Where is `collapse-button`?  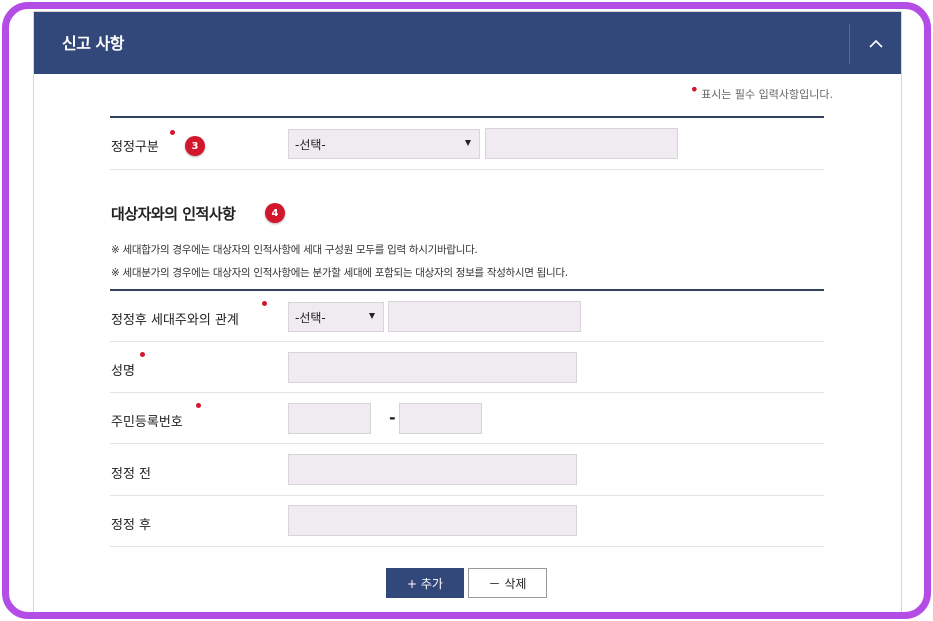 collapse-button is located at coordinates (875, 44).